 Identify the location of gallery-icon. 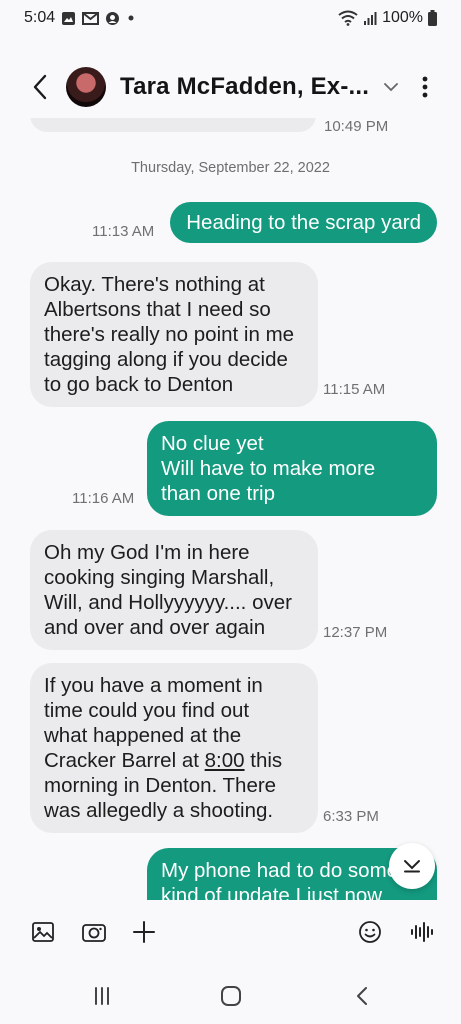
(43, 932).